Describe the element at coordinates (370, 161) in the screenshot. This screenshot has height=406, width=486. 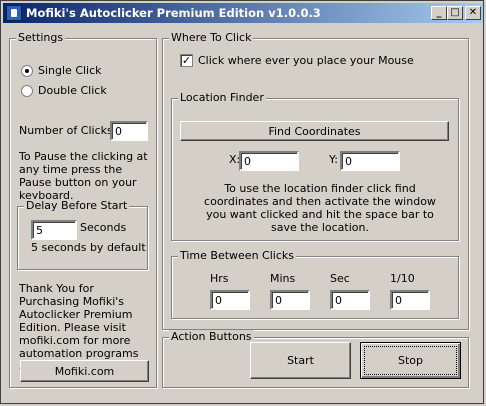
I see `y-coordinate-input: 0` at that location.